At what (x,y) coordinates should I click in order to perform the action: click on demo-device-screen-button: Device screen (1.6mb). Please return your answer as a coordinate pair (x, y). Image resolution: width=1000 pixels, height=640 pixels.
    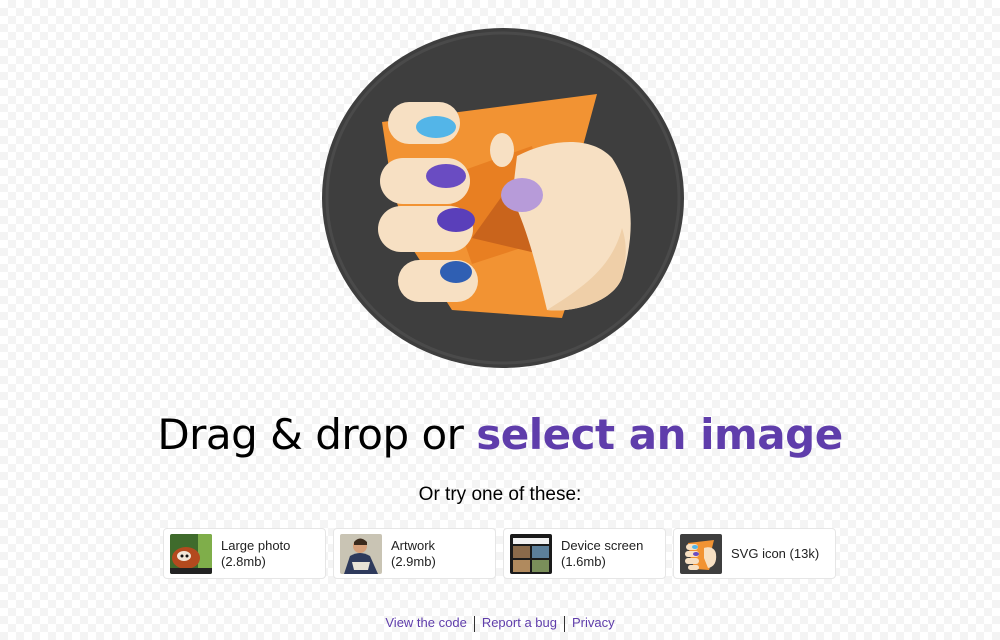
    Looking at the image, I should click on (584, 553).